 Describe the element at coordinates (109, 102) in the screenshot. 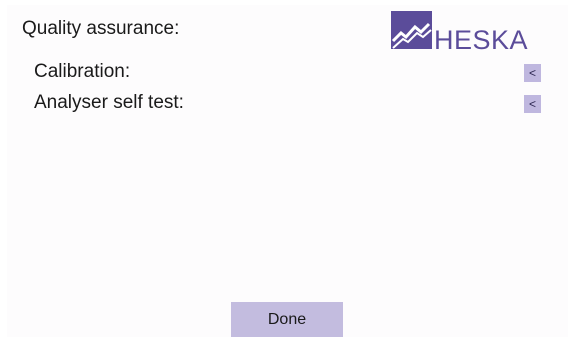

I see `analyser-self-test-label: Analyser self test:` at that location.